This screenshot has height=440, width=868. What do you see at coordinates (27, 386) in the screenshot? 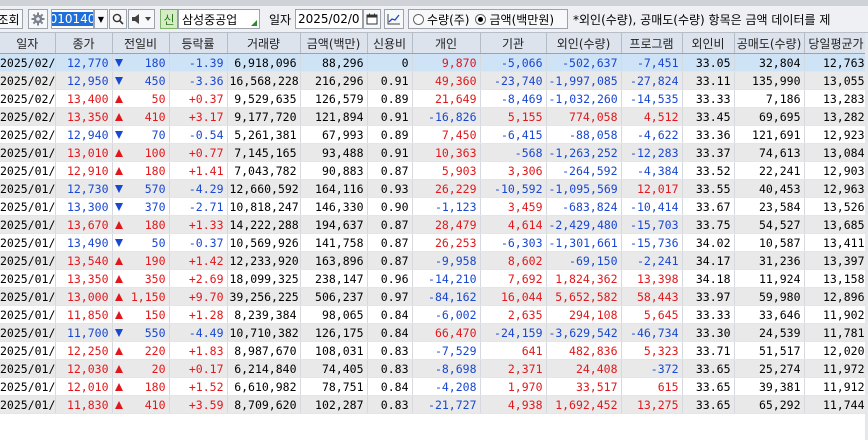
I see `cell-date-value: 2025/01/08` at bounding box center [27, 386].